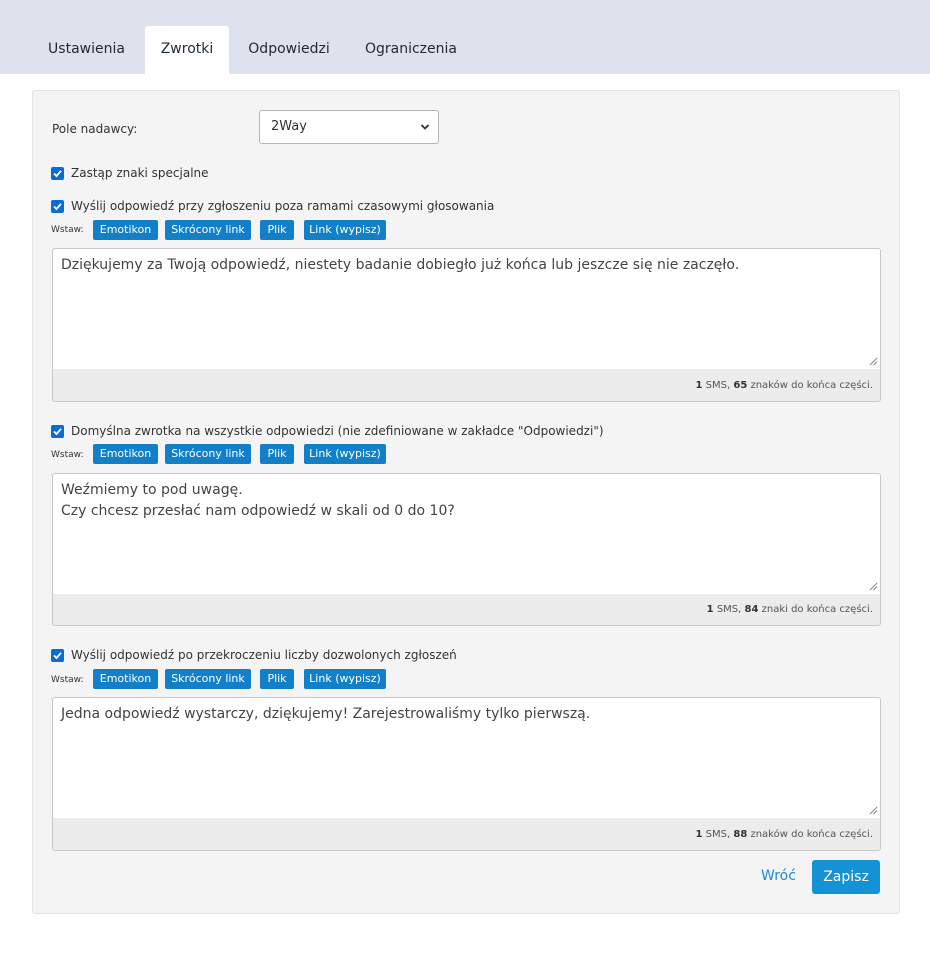 This screenshot has height=962, width=930. What do you see at coordinates (95, 129) in the screenshot?
I see `sender-label: Pole nadawcy:` at bounding box center [95, 129].